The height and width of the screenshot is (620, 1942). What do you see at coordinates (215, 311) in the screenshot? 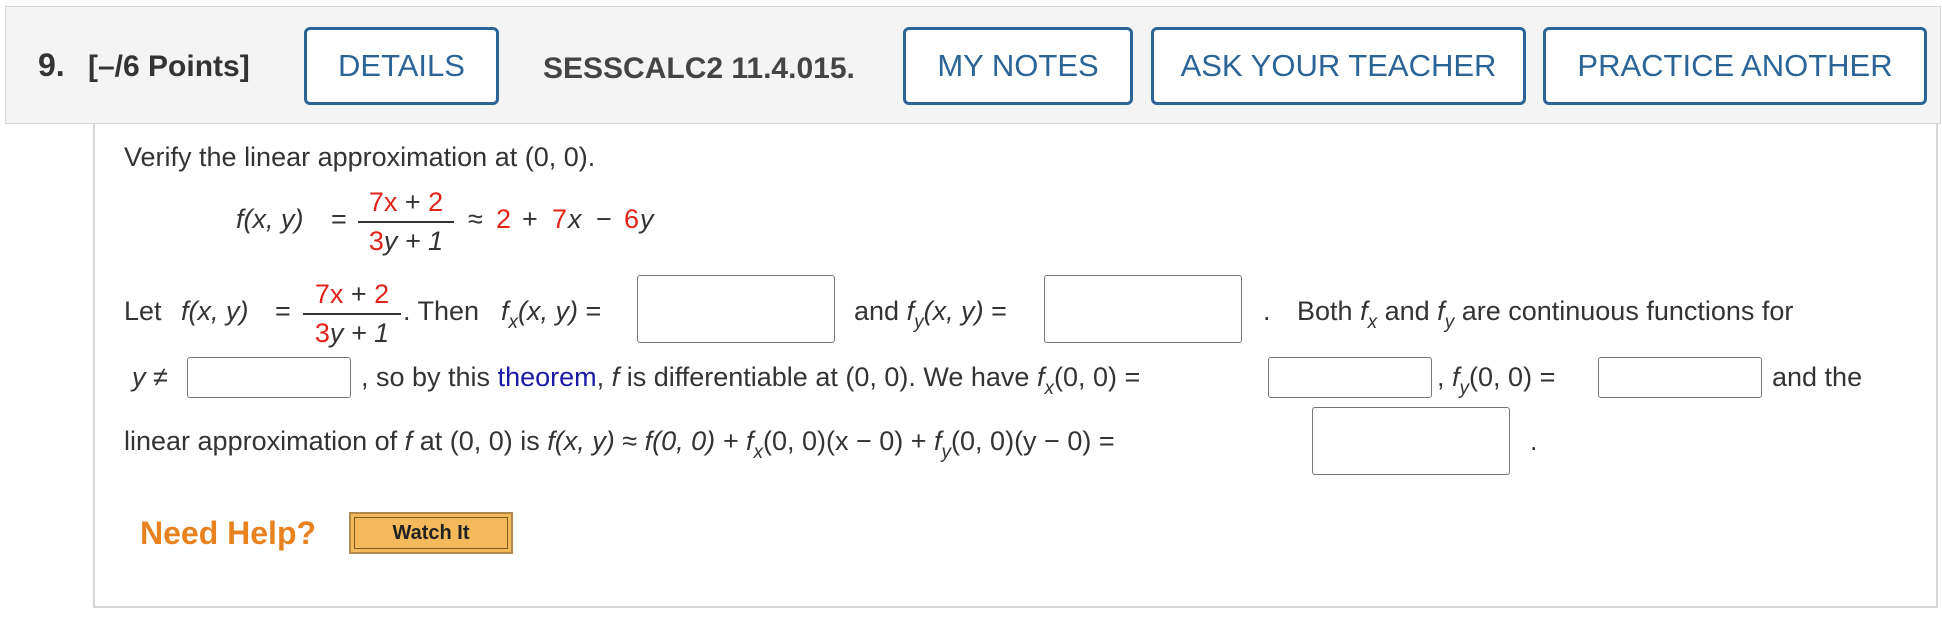
I see `let-fdef: f(x, y)` at bounding box center [215, 311].